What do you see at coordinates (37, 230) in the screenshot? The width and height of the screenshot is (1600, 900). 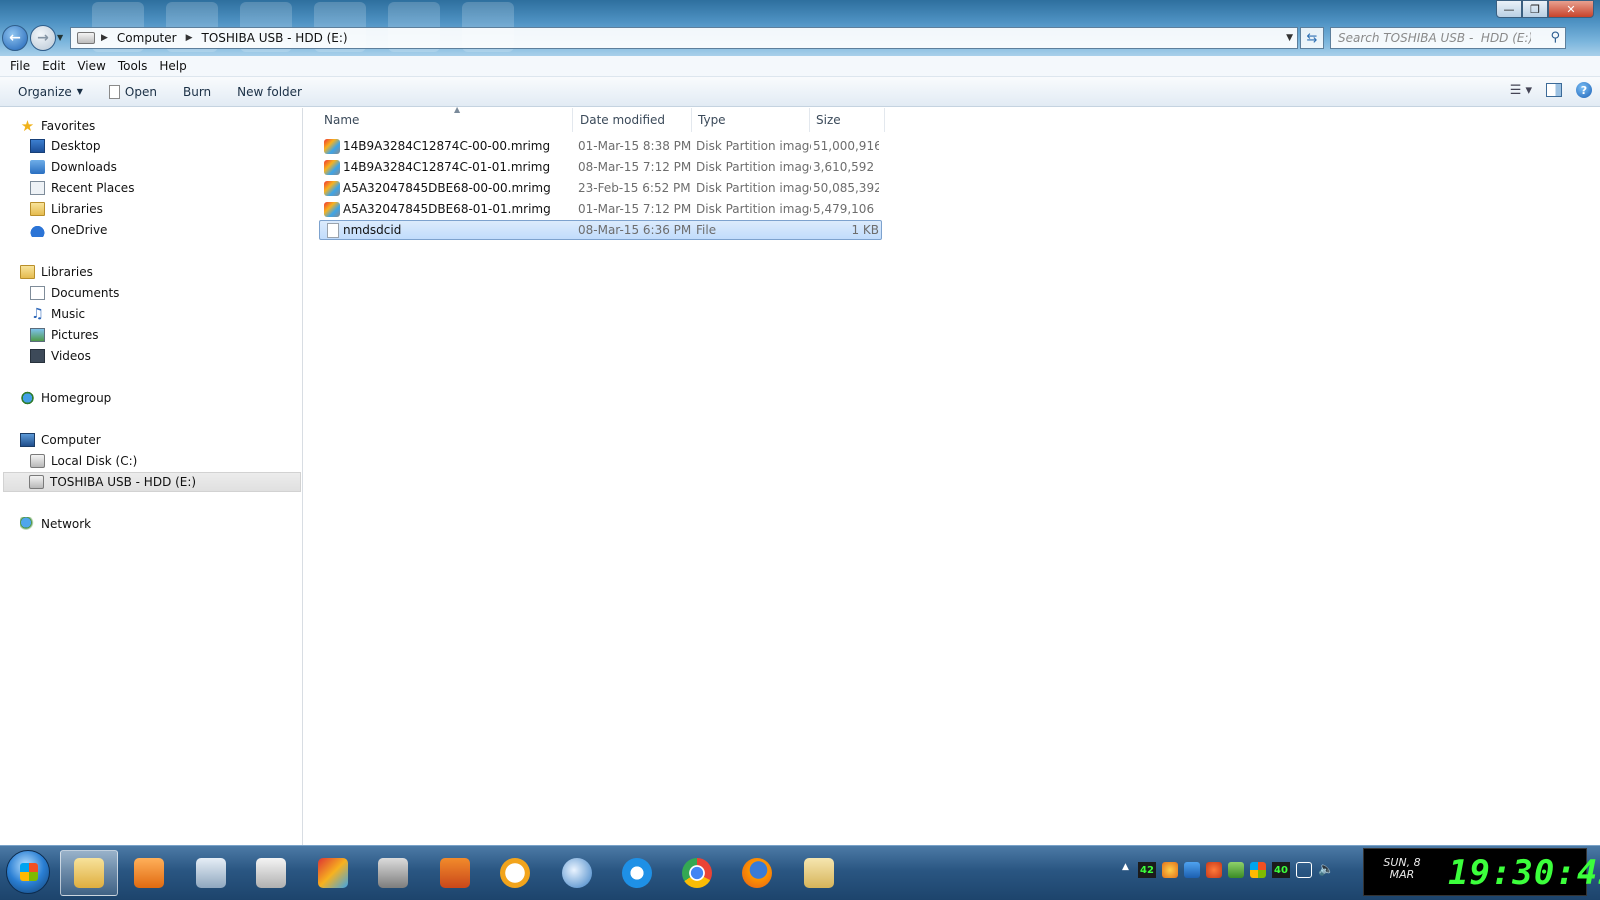 I see `onedrive-icon` at bounding box center [37, 230].